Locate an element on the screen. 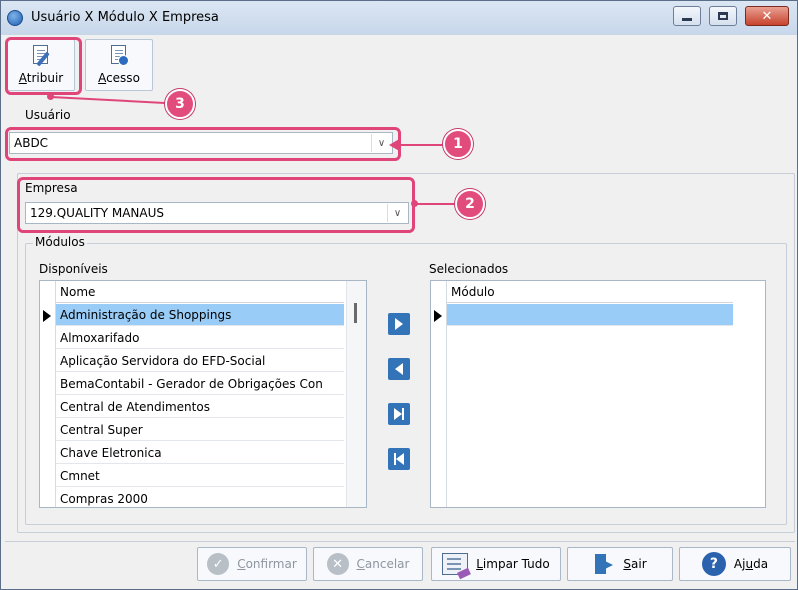 The width and height of the screenshot is (798, 590). close-icon: ✕ is located at coordinates (767, 16).